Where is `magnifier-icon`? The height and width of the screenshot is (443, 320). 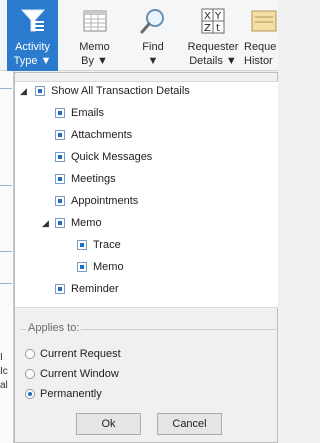
magnifier-icon is located at coordinates (152, 21).